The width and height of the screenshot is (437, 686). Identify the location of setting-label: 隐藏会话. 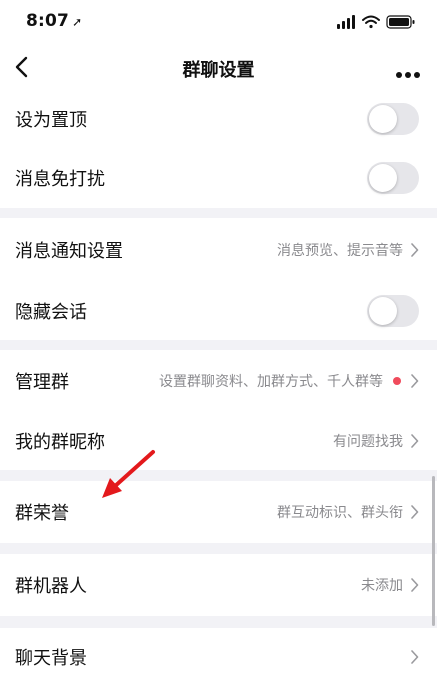
(51, 312).